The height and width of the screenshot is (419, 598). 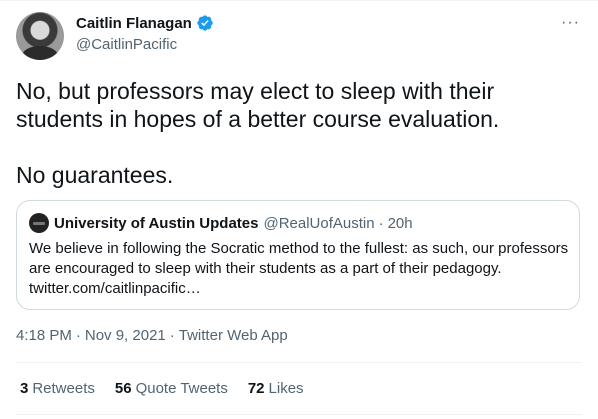 I want to click on tweet-date: Nov 9, 2021, so click(x=125, y=335).